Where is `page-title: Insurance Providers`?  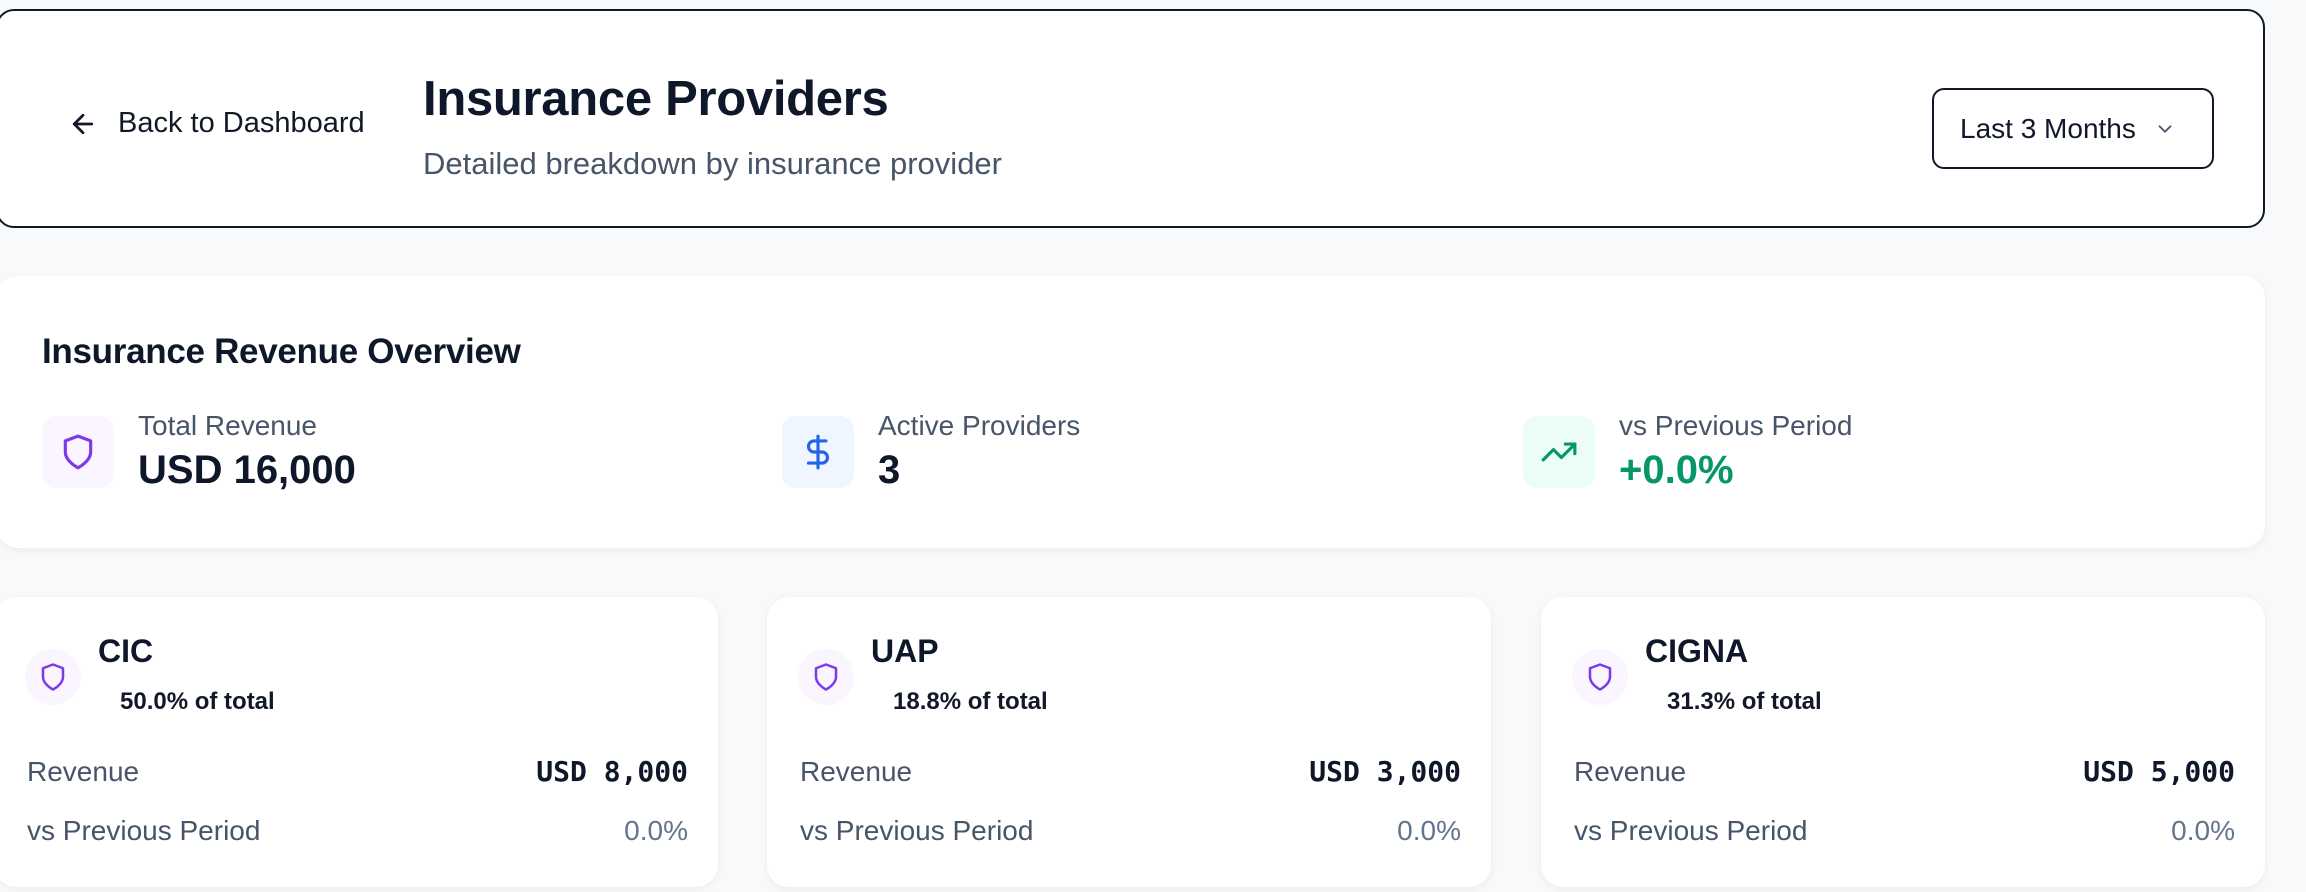
page-title: Insurance Providers is located at coordinates (656, 99).